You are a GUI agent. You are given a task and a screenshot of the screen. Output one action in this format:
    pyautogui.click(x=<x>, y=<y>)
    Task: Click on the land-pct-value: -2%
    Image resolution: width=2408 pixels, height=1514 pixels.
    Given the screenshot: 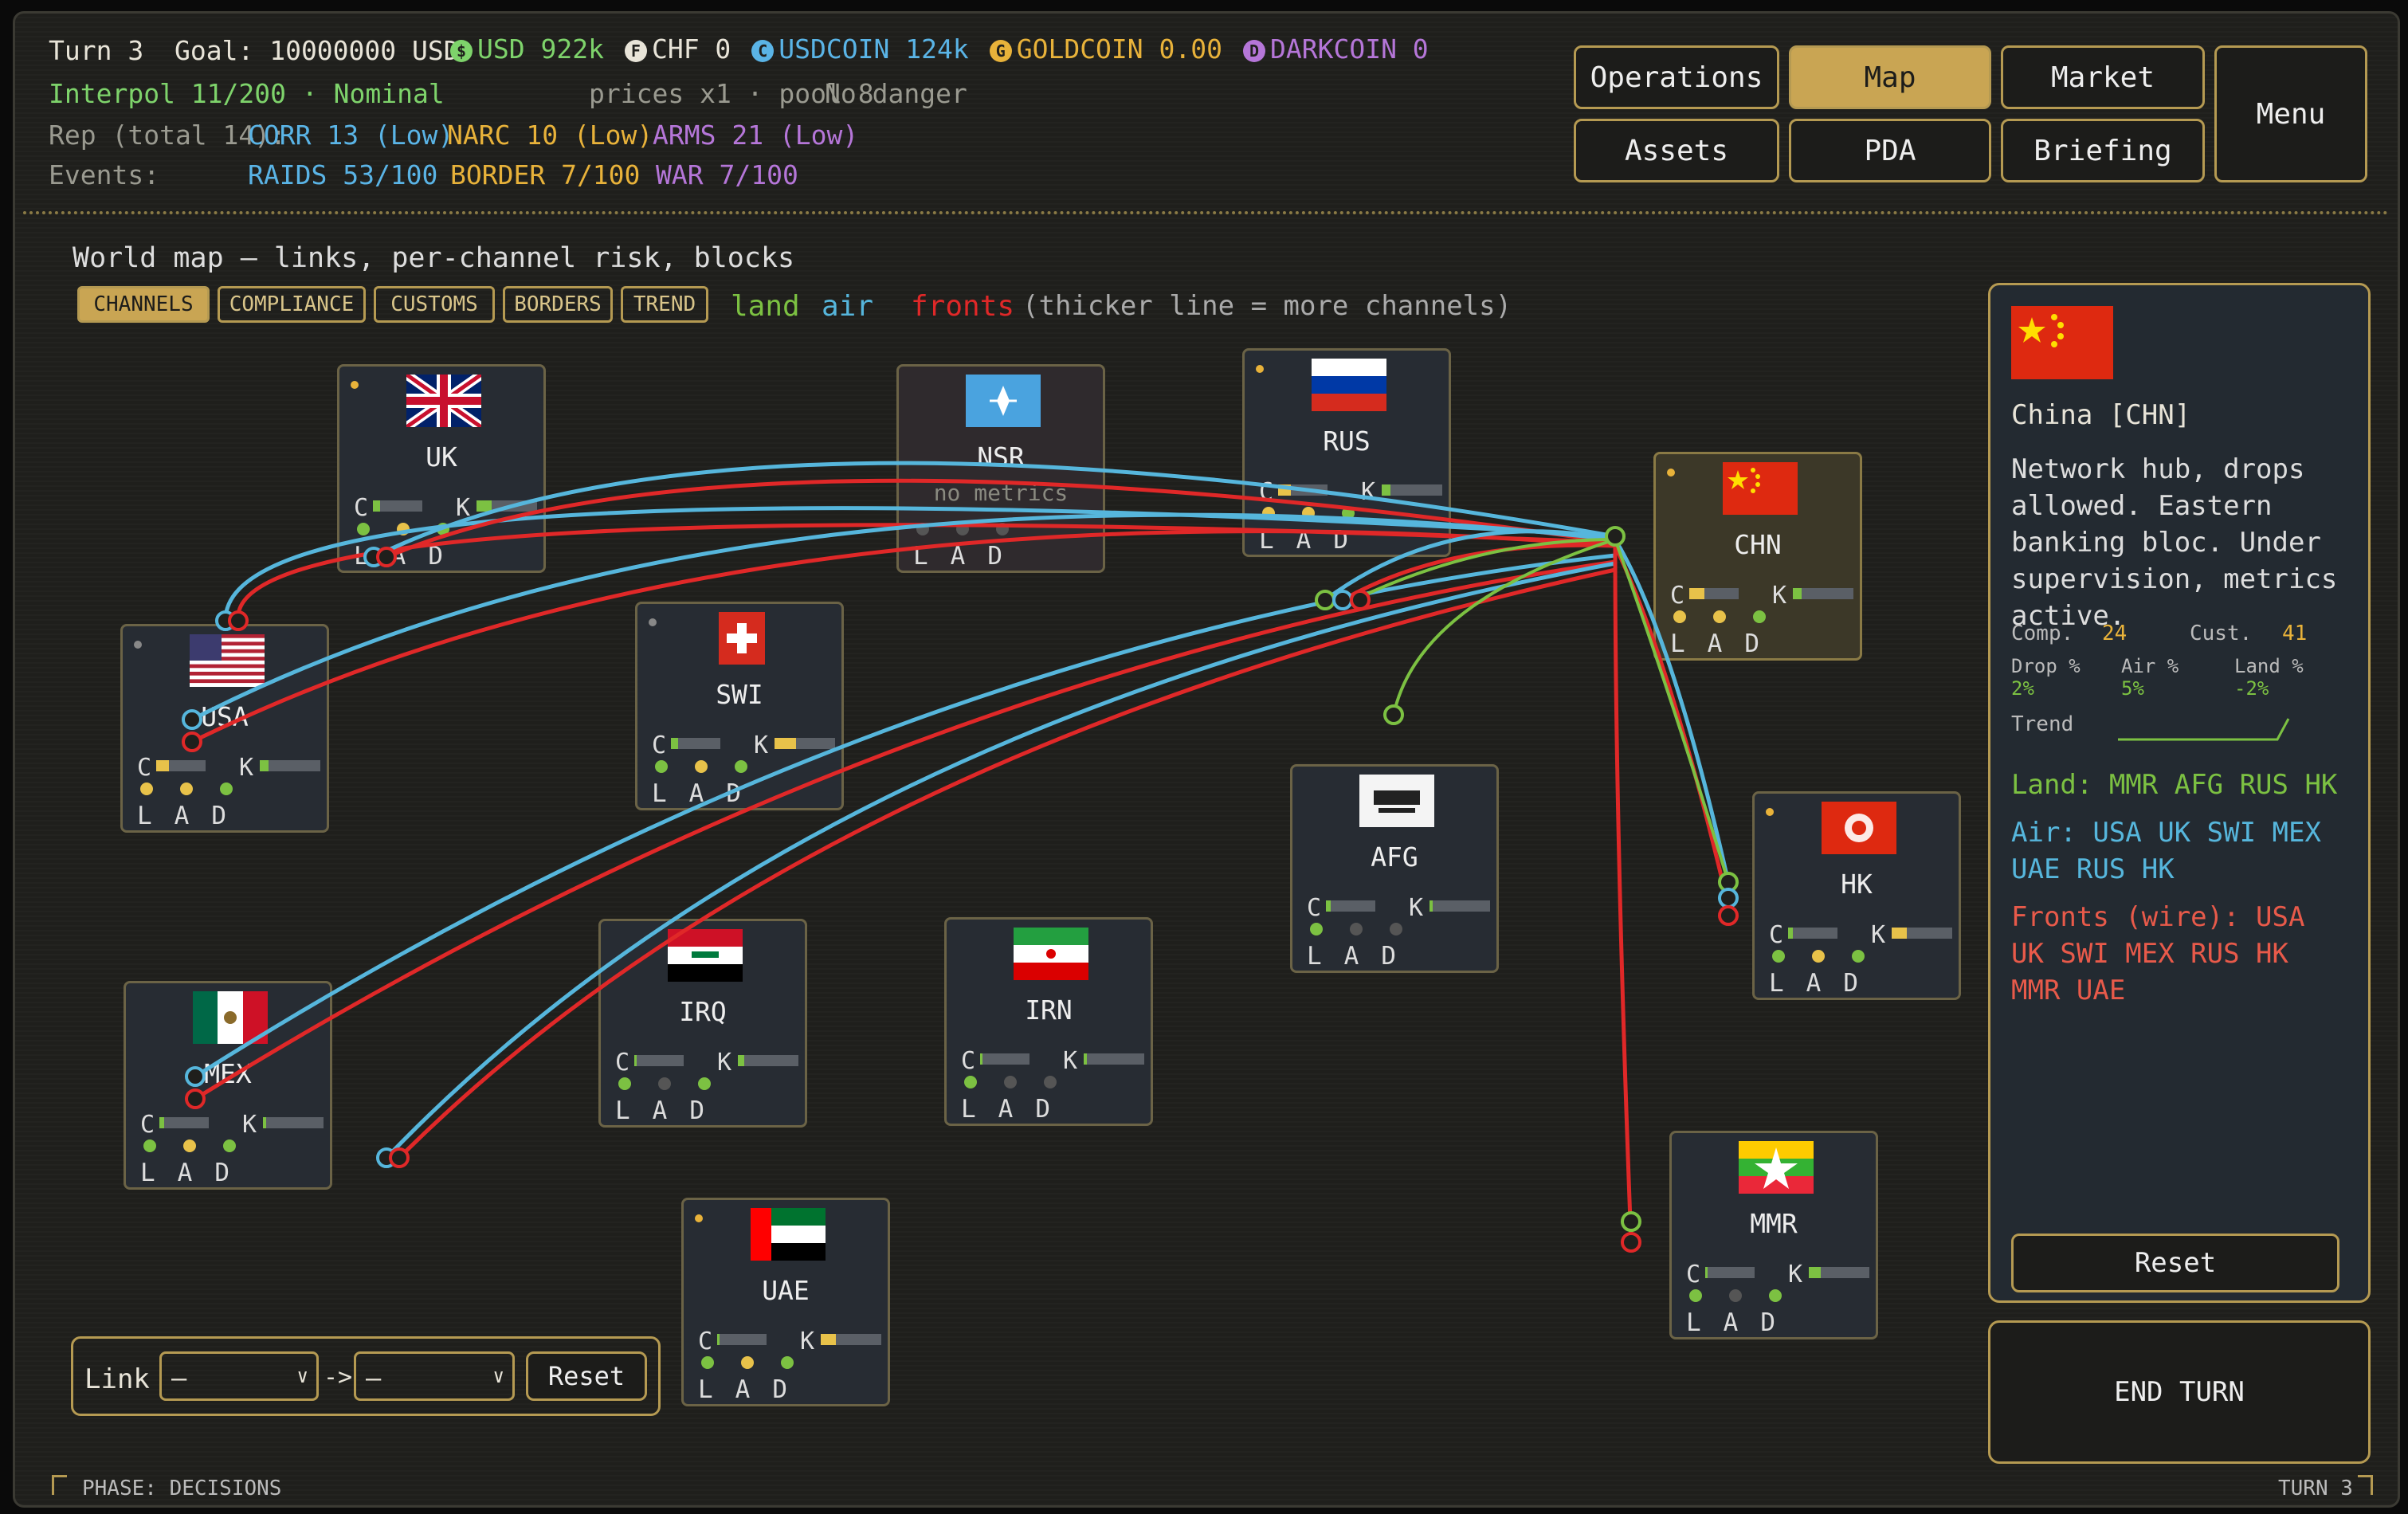 What is the action you would take?
    pyautogui.click(x=2251, y=688)
    